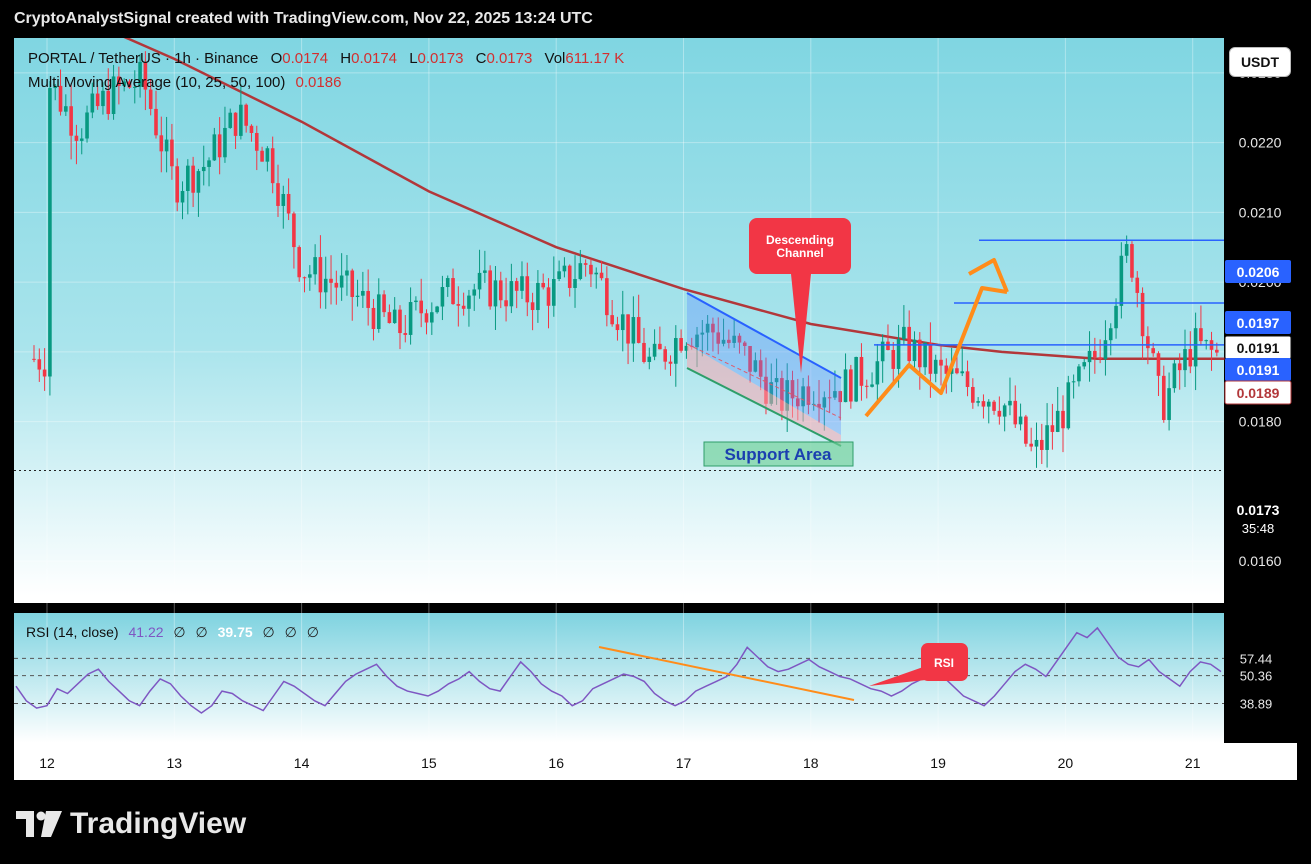 The image size is (1311, 864). Describe the element at coordinates (778, 454) in the screenshot. I see `support-area-label: Support Area` at that location.